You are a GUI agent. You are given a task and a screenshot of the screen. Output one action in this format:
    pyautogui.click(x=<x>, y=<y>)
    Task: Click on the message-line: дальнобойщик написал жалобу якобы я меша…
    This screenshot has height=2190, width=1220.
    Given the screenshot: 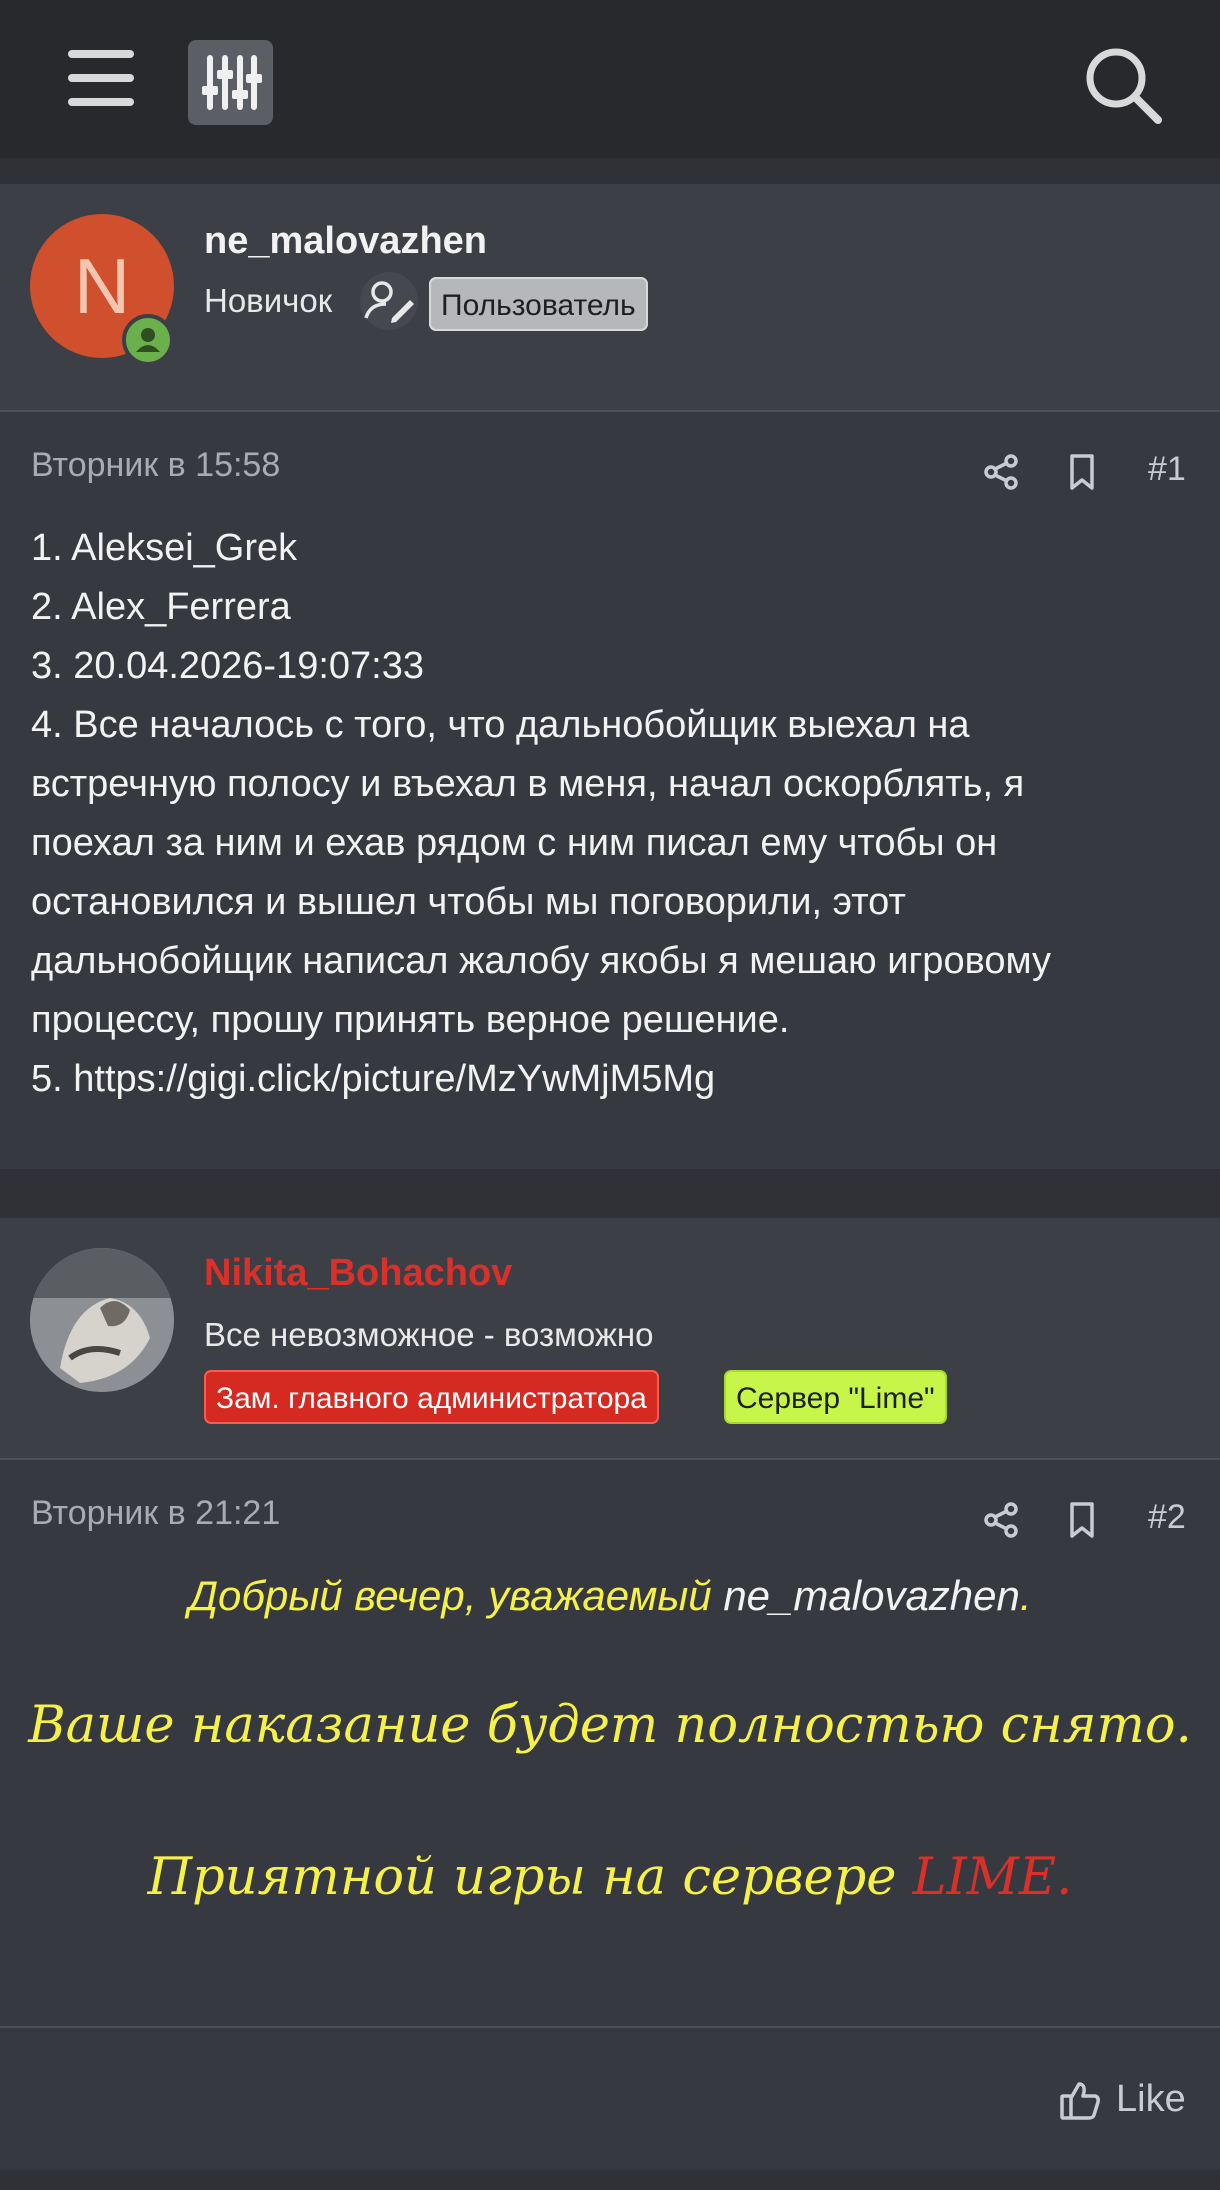 What is the action you would take?
    pyautogui.click(x=541, y=961)
    